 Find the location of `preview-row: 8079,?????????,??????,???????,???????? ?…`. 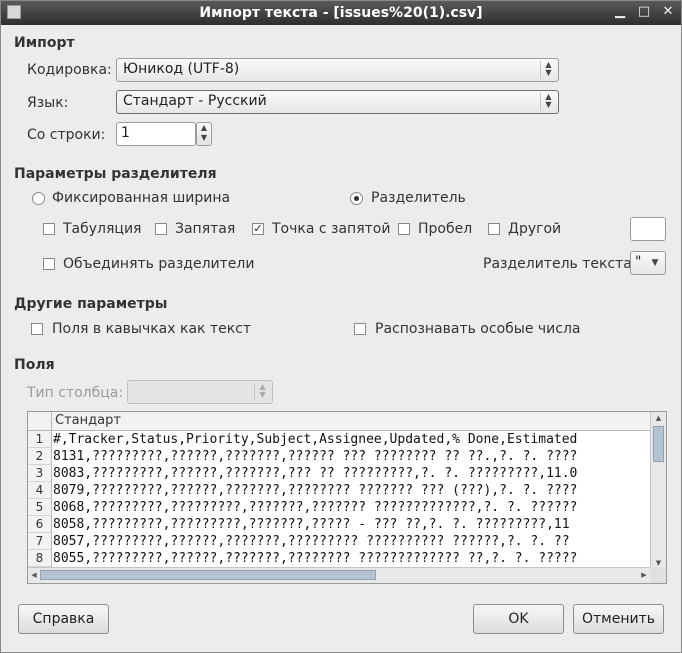

preview-row: 8079,?????????,??????,???????,???????? ?… is located at coordinates (315, 490).